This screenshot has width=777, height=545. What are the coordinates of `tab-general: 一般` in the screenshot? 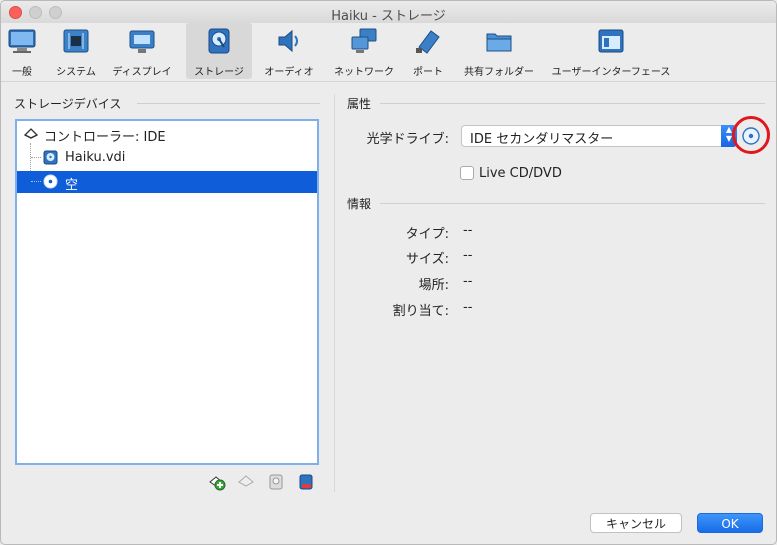 It's located at (22, 51).